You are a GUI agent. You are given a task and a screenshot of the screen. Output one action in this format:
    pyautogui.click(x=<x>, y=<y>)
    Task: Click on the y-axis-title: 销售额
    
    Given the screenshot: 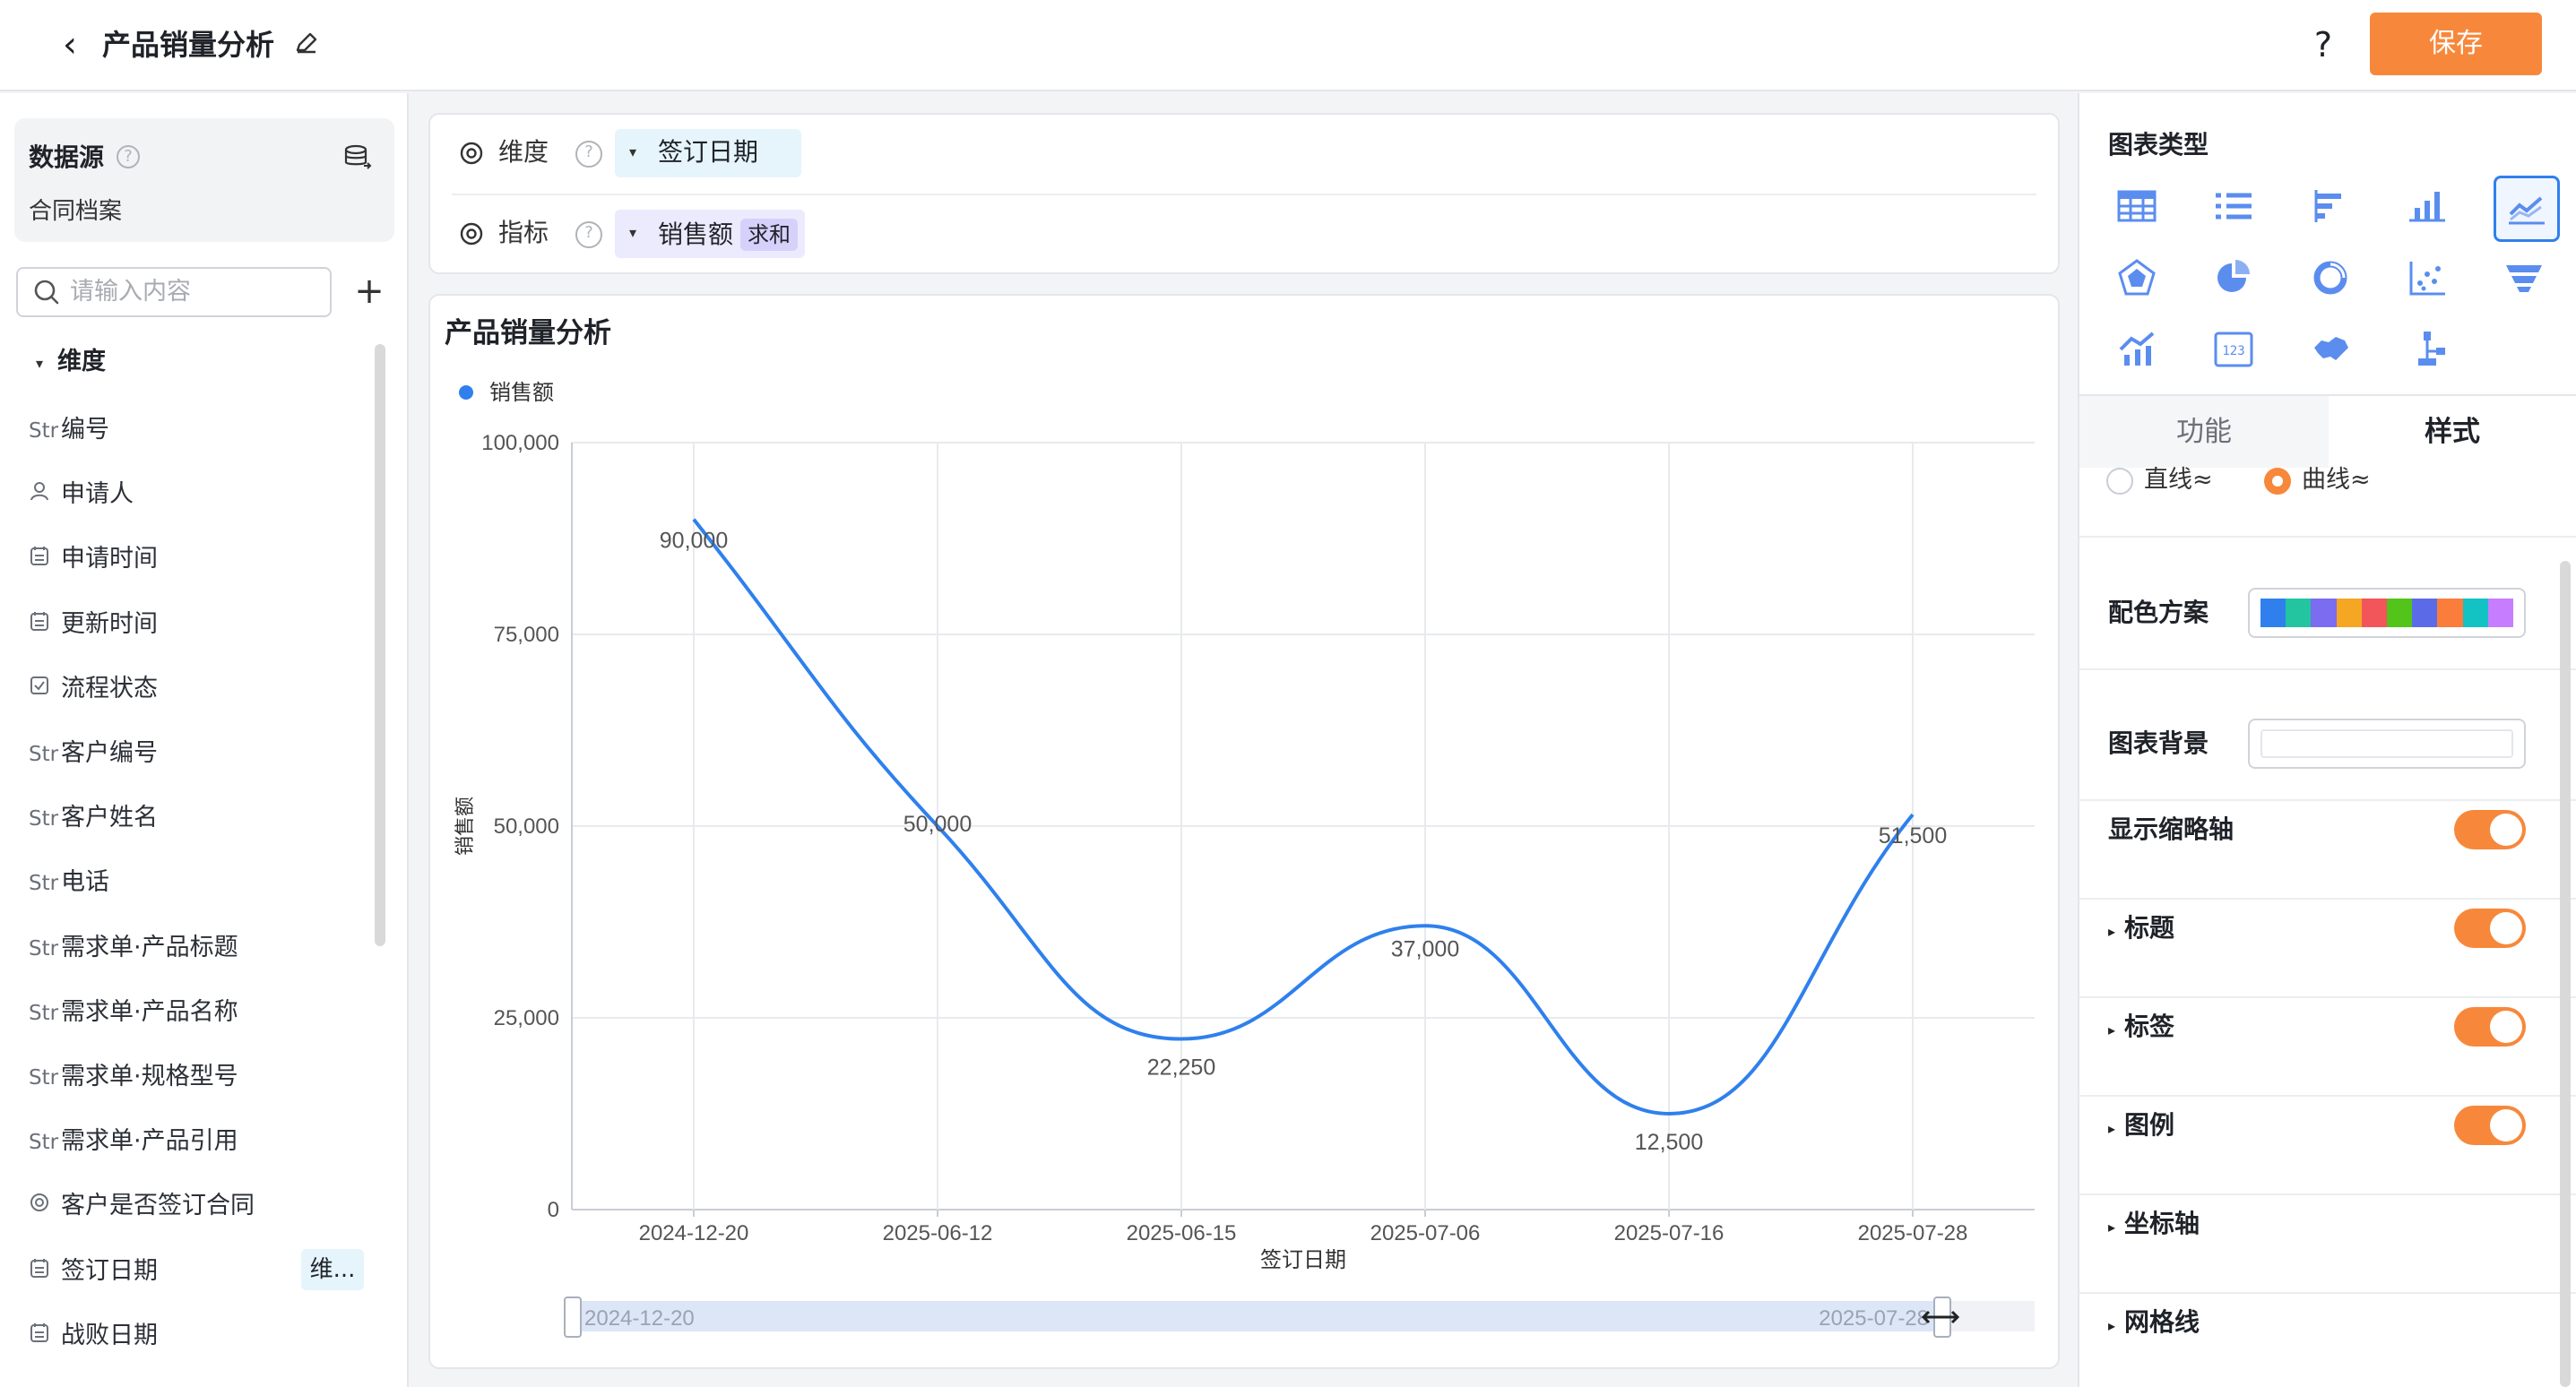 What is the action you would take?
    pyautogui.click(x=465, y=826)
    